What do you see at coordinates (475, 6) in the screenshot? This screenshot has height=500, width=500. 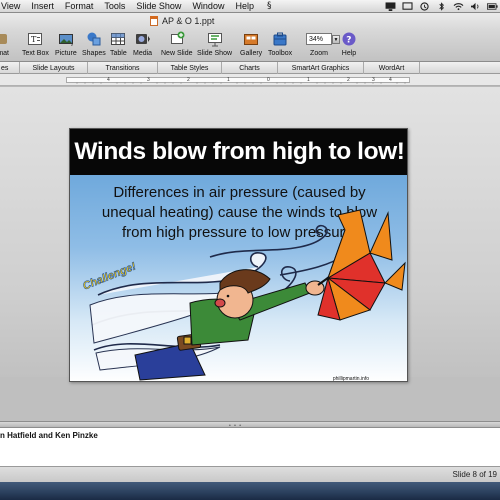 I see `volume-icon` at bounding box center [475, 6].